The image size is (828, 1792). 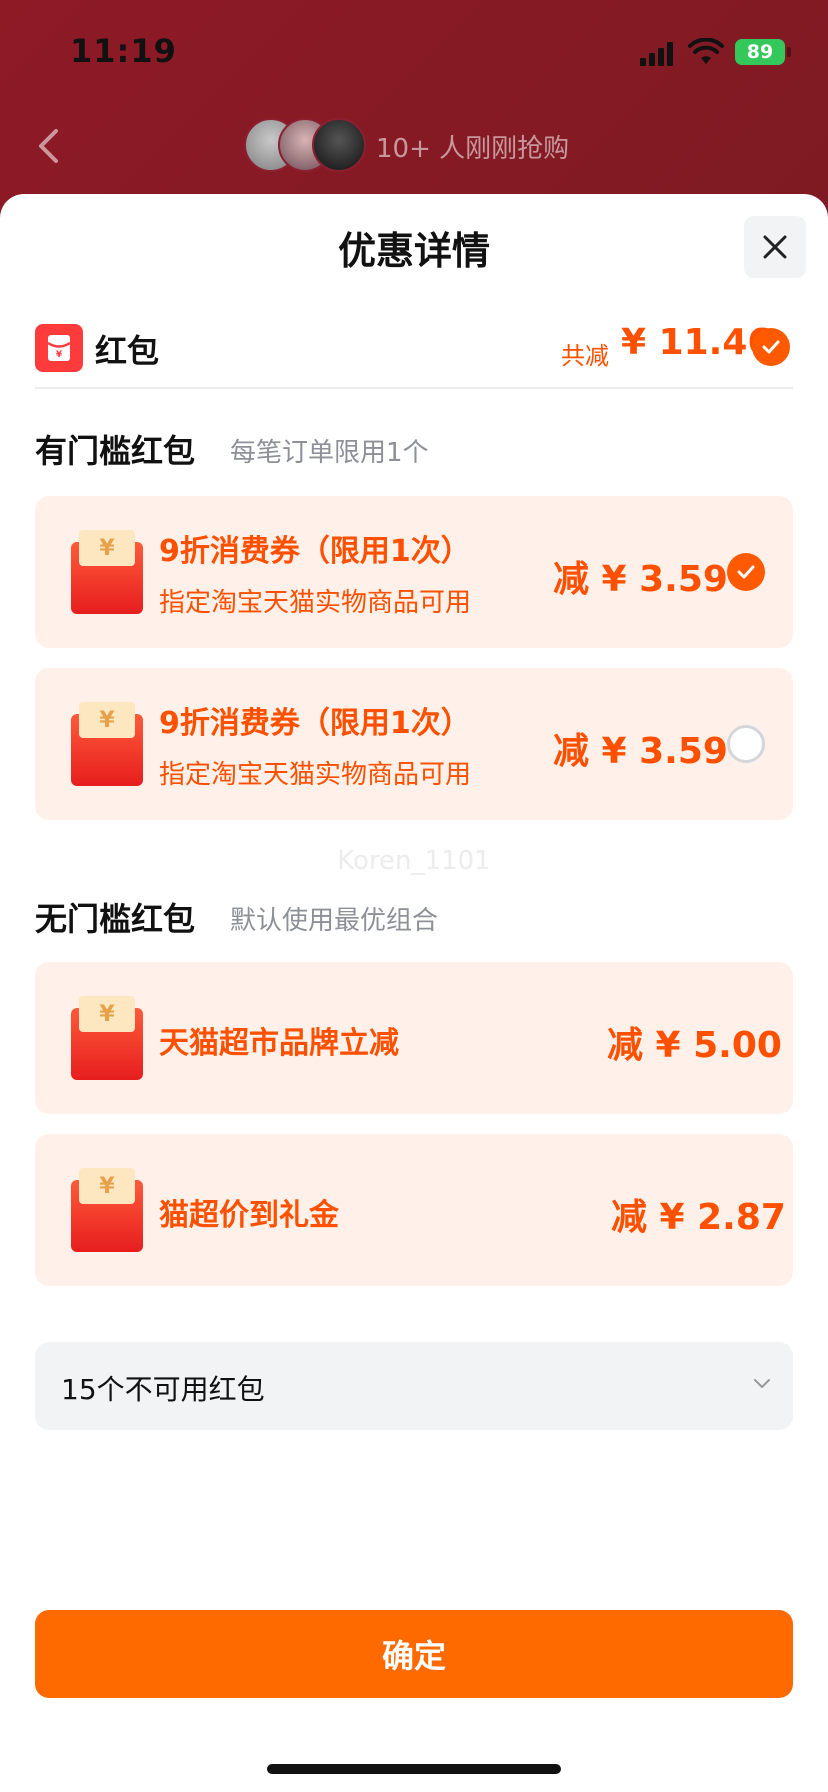 I want to click on unavailable-red-packets-toggle: 15个不可用红包, so click(x=414, y=1386).